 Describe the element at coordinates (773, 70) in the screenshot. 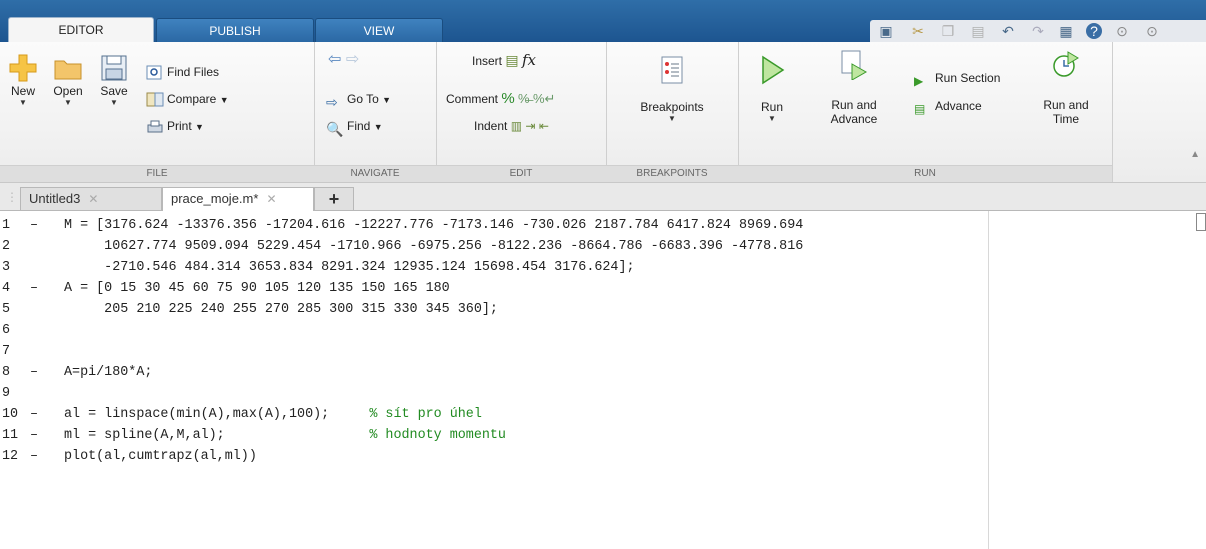

I see `play-icon` at that location.